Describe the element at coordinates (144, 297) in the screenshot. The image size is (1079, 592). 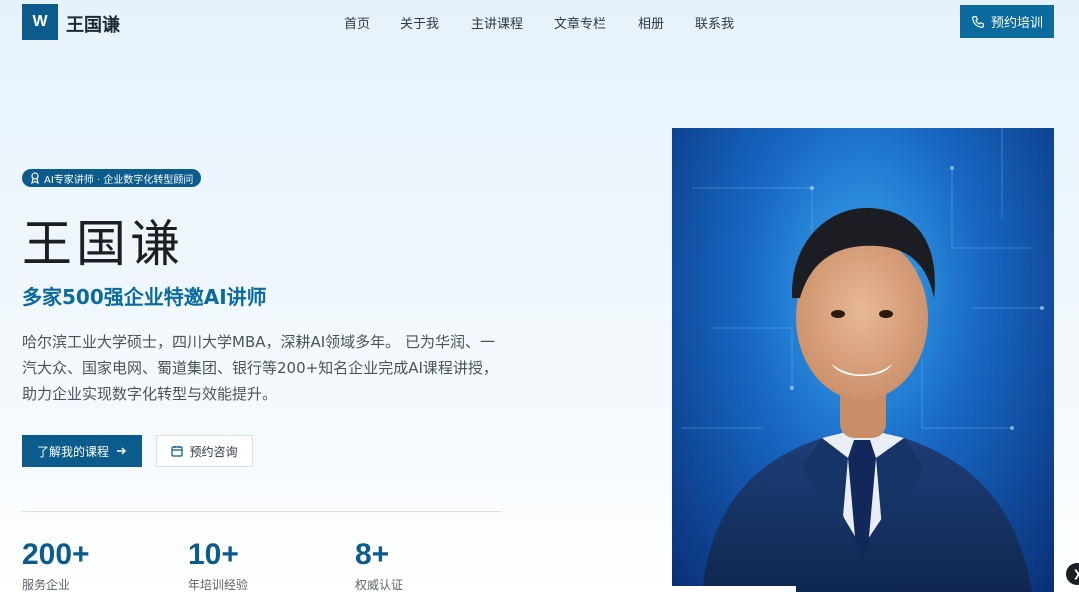
I see `hero-subtitle: 多家500强企业特邀AI讲师` at that location.